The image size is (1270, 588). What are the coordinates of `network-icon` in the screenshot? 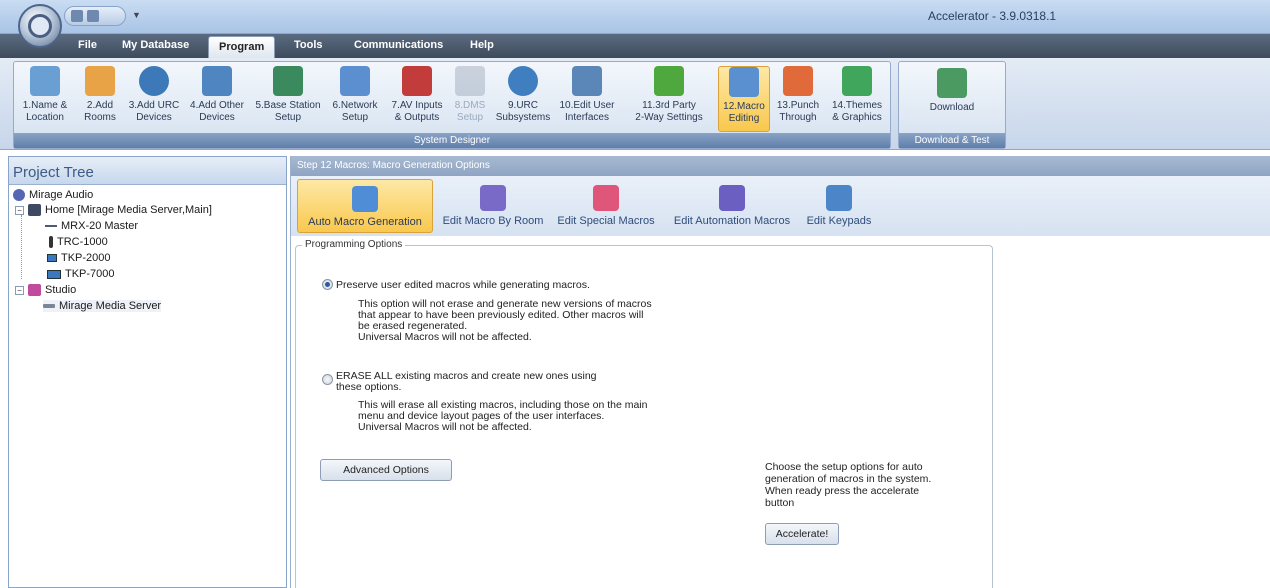 It's located at (355, 81).